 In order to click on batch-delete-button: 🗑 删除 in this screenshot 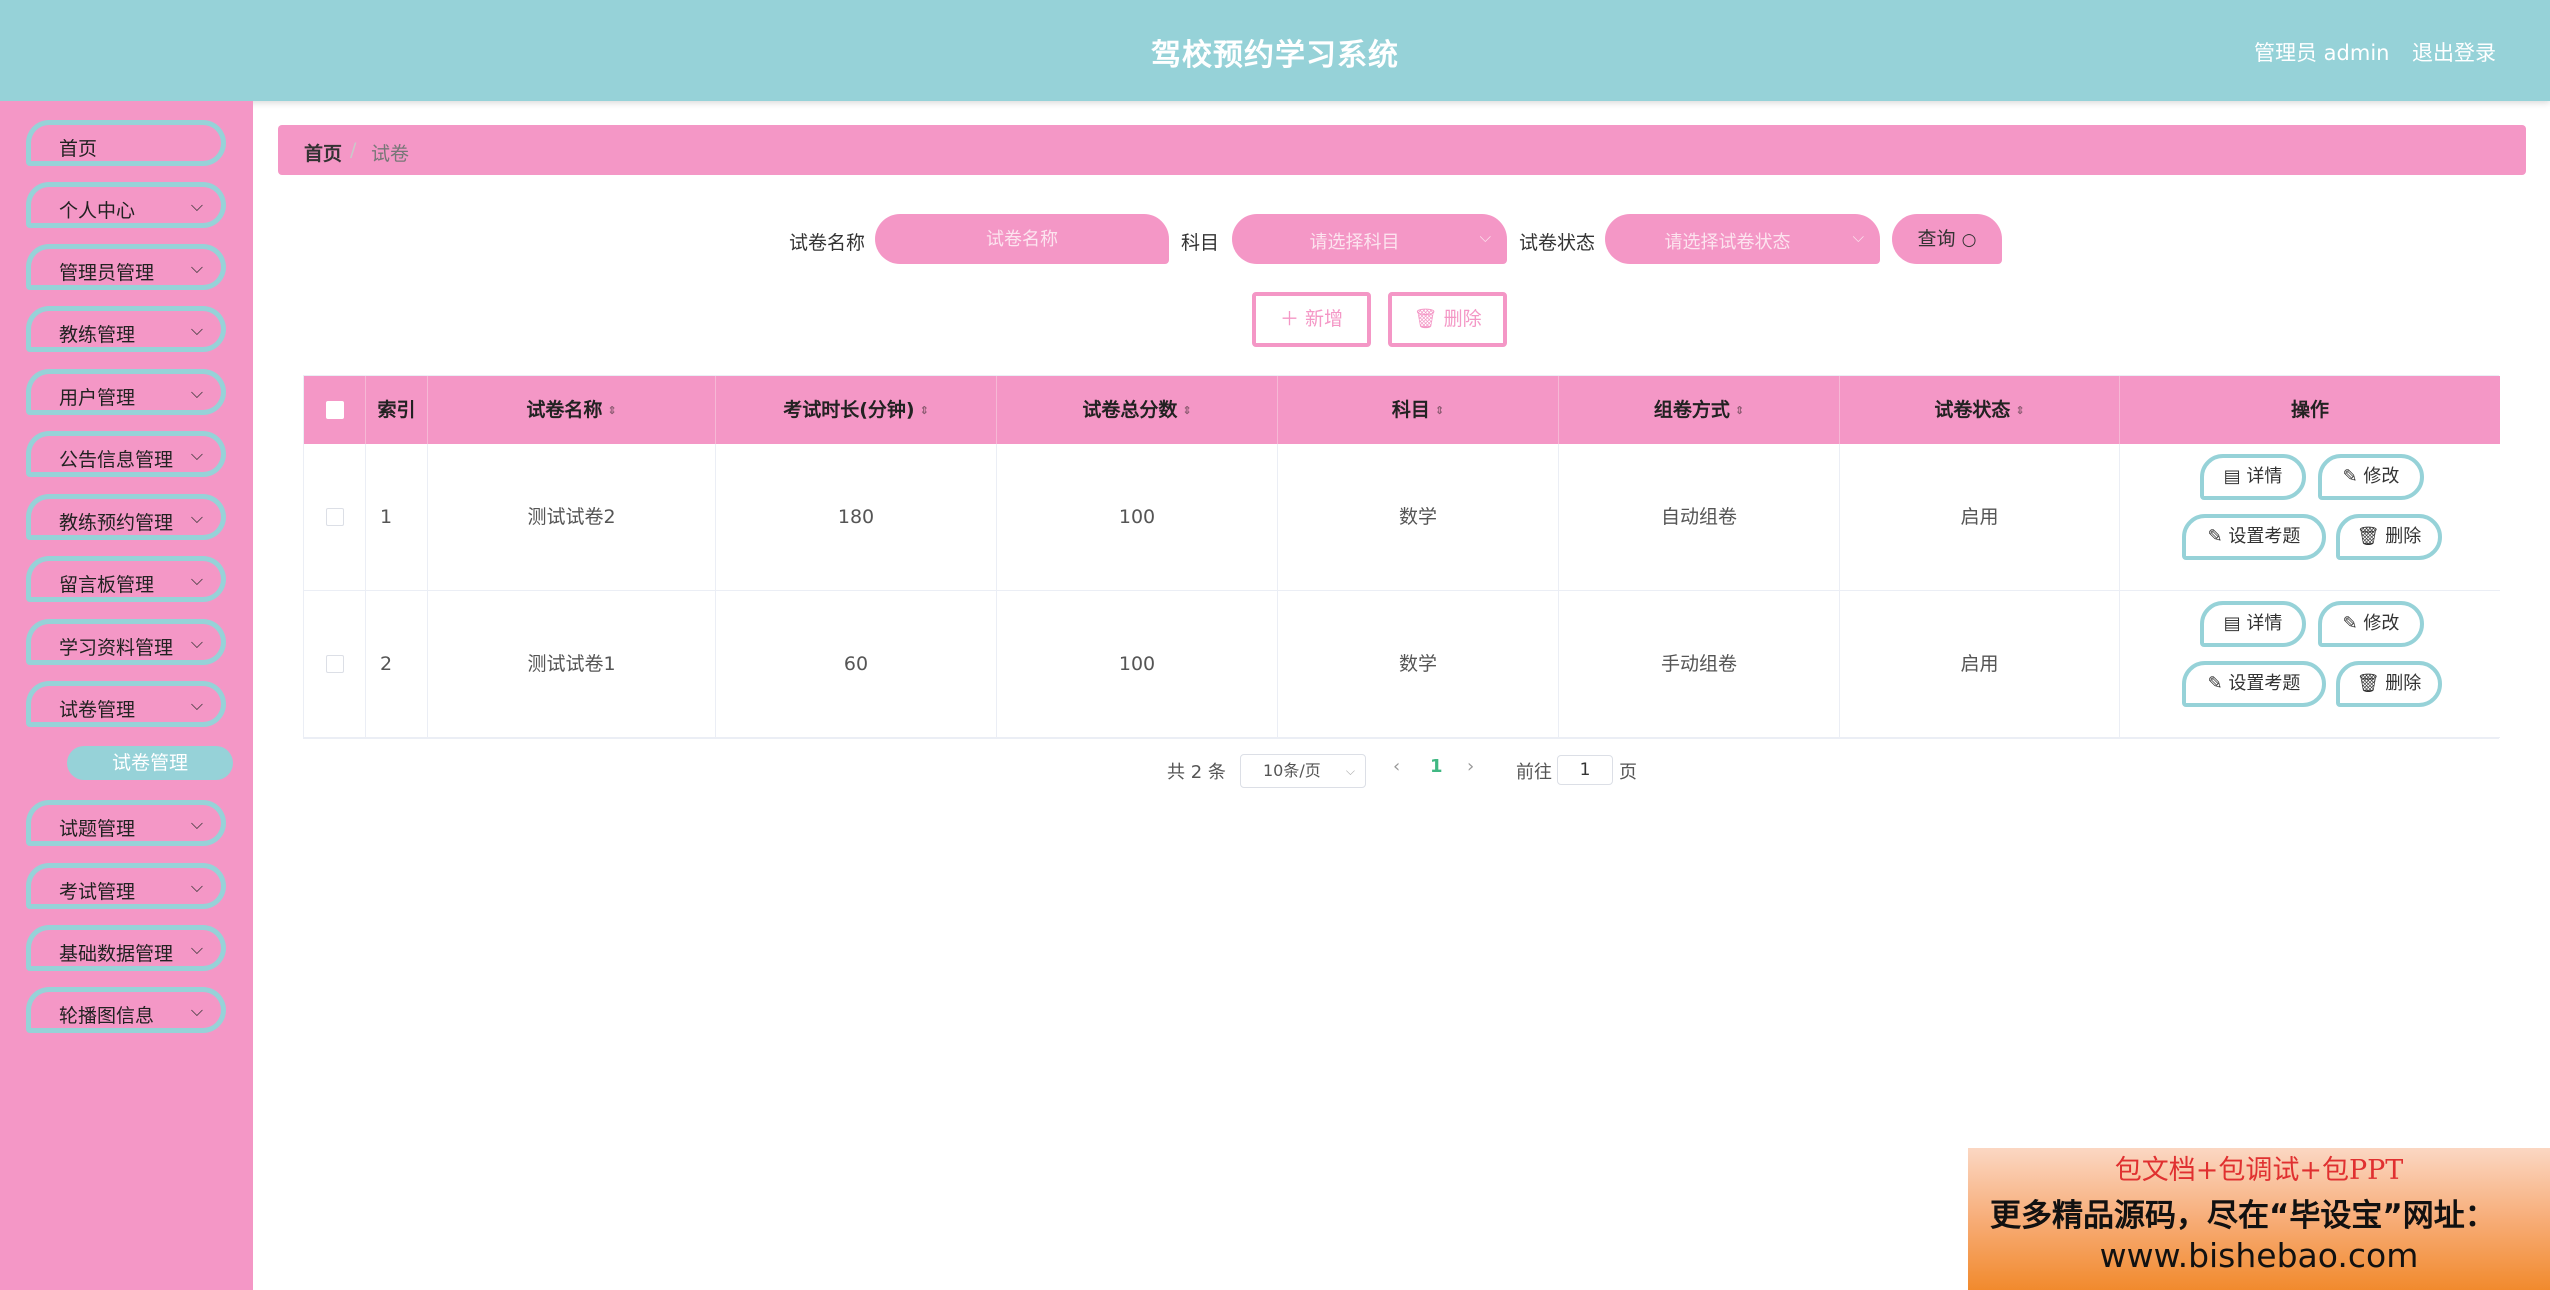, I will do `click(1447, 319)`.